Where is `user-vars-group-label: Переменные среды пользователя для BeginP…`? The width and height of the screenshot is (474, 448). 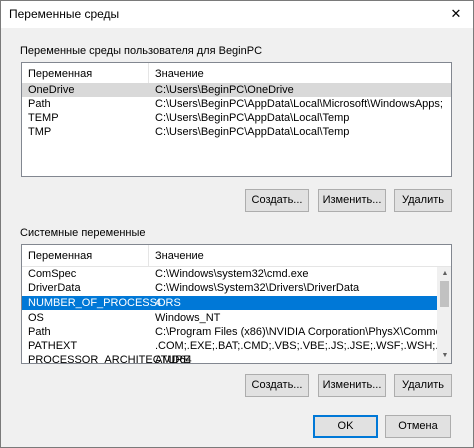 user-vars-group-label: Переменные среды пользователя для BeginP… is located at coordinates (141, 51).